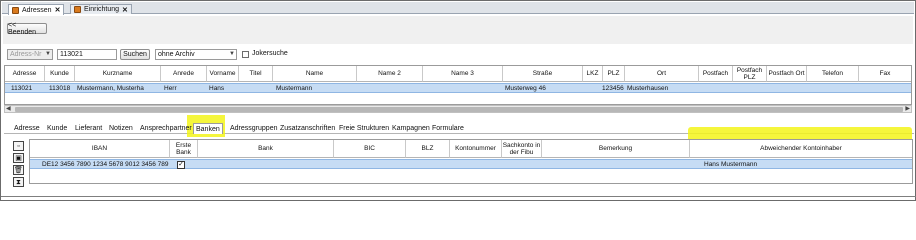  Describe the element at coordinates (60, 88) in the screenshot. I see `cell-kunde: 113018` at that location.